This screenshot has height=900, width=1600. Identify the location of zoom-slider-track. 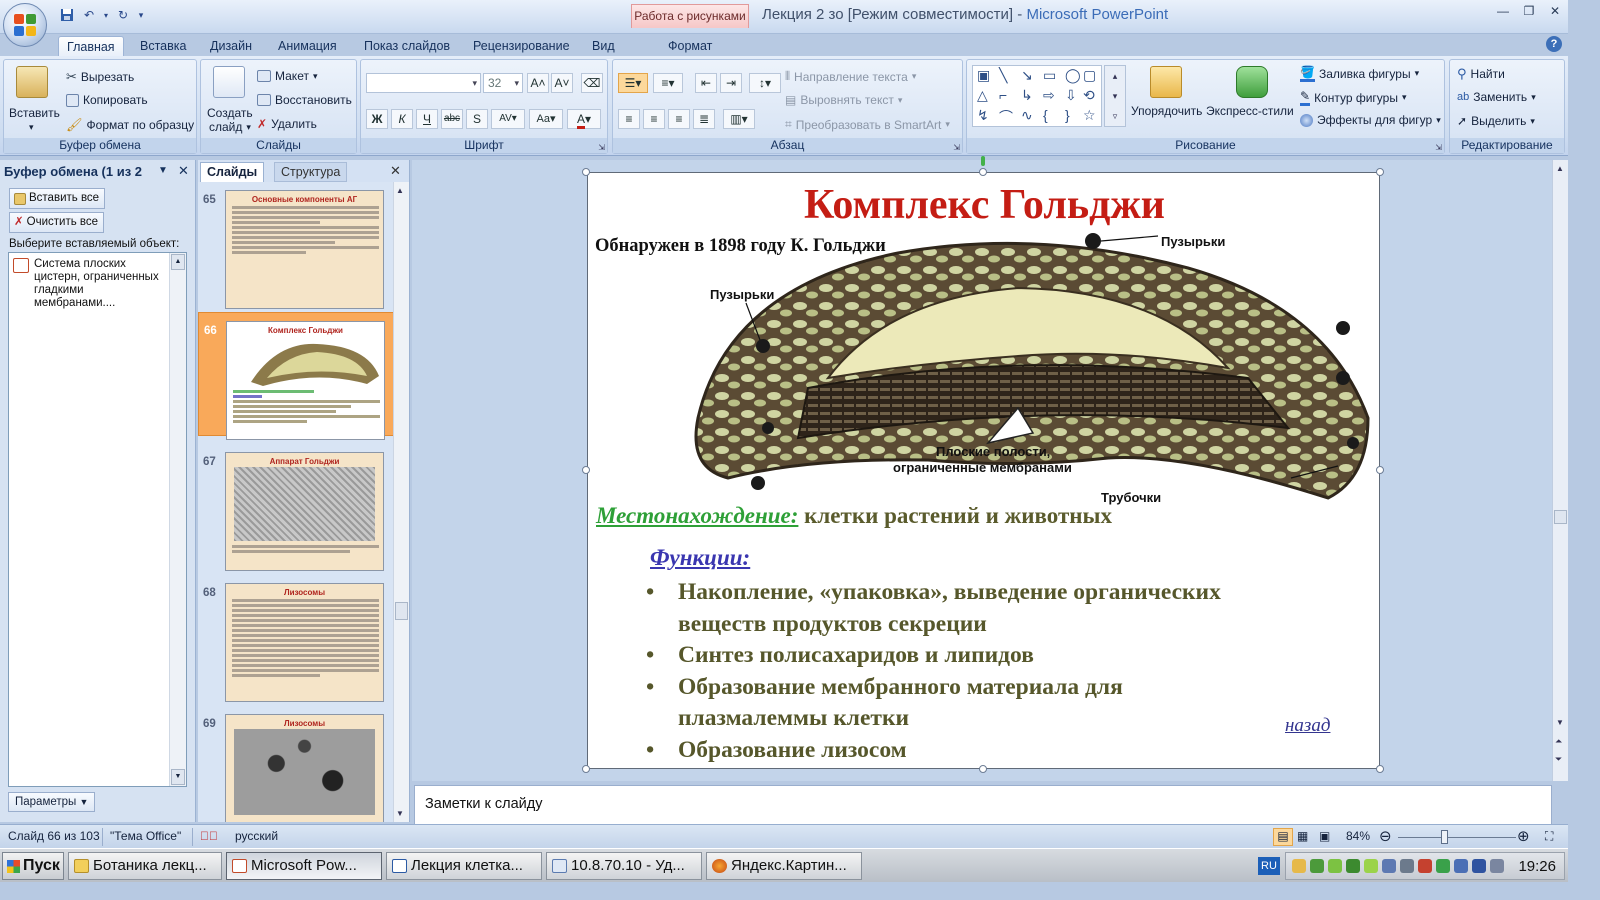
(1457, 837).